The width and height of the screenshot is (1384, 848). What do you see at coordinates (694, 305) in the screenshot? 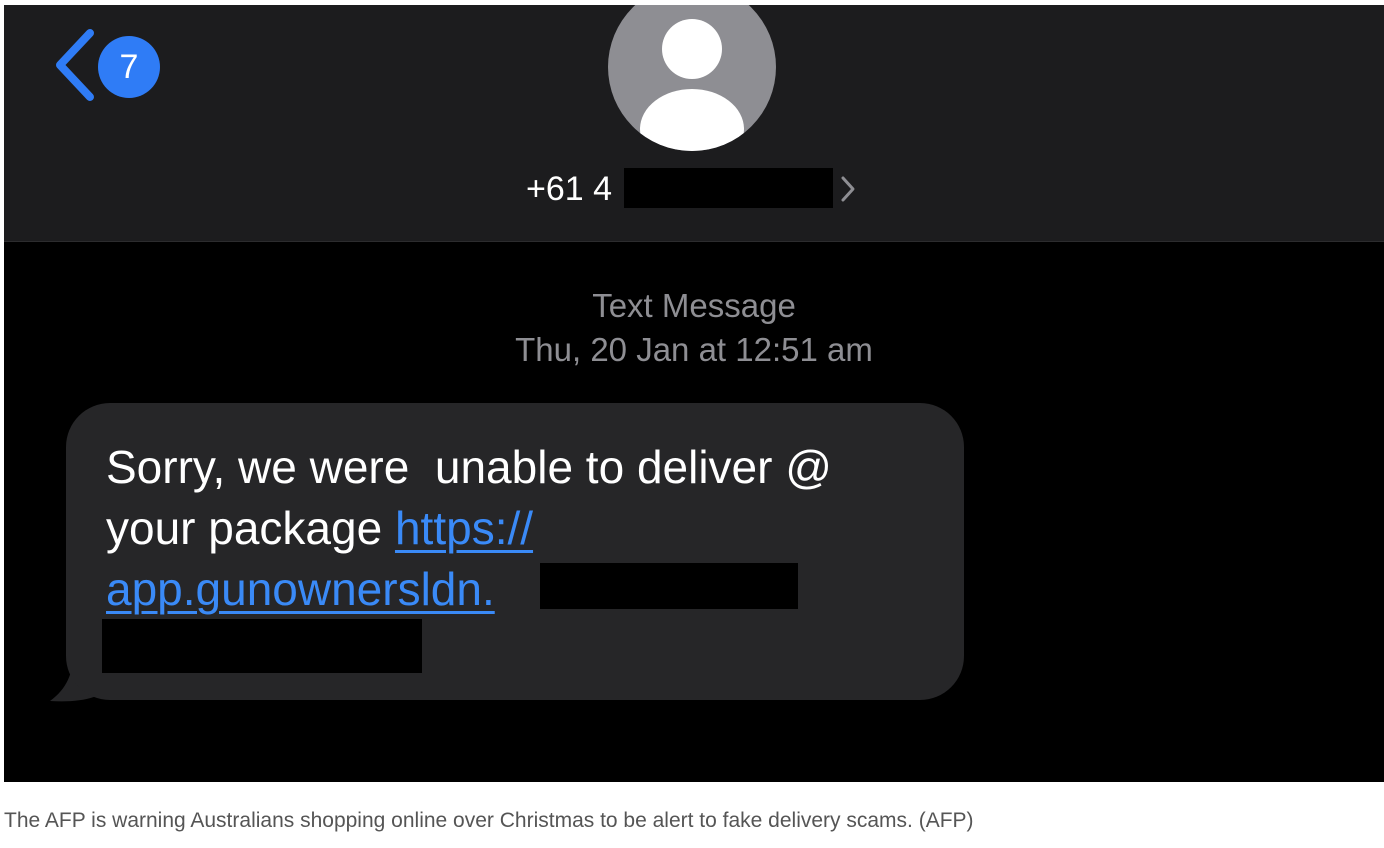
I see `message-type-label: Text Message` at bounding box center [694, 305].